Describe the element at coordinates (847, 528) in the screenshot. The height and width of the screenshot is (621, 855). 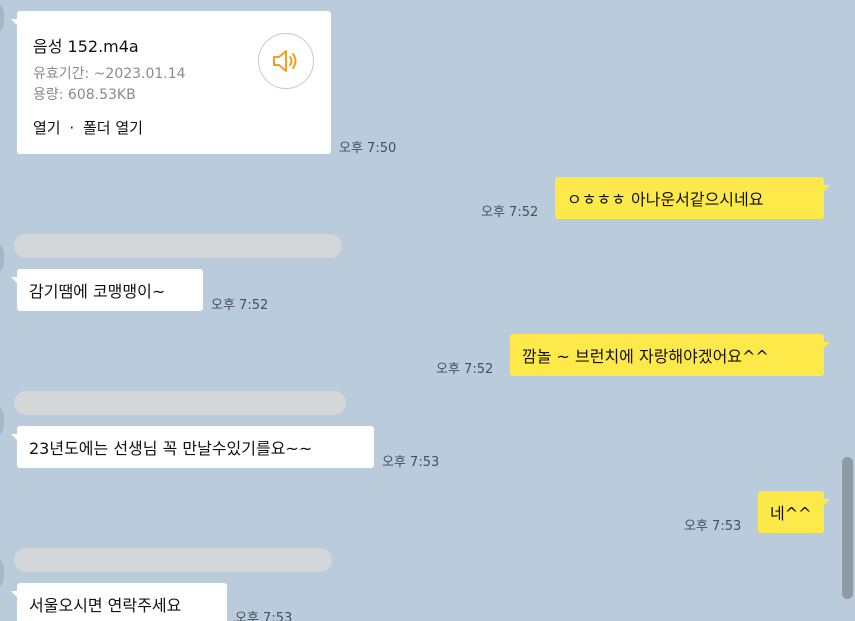
I see `scrollbar-thumb` at that location.